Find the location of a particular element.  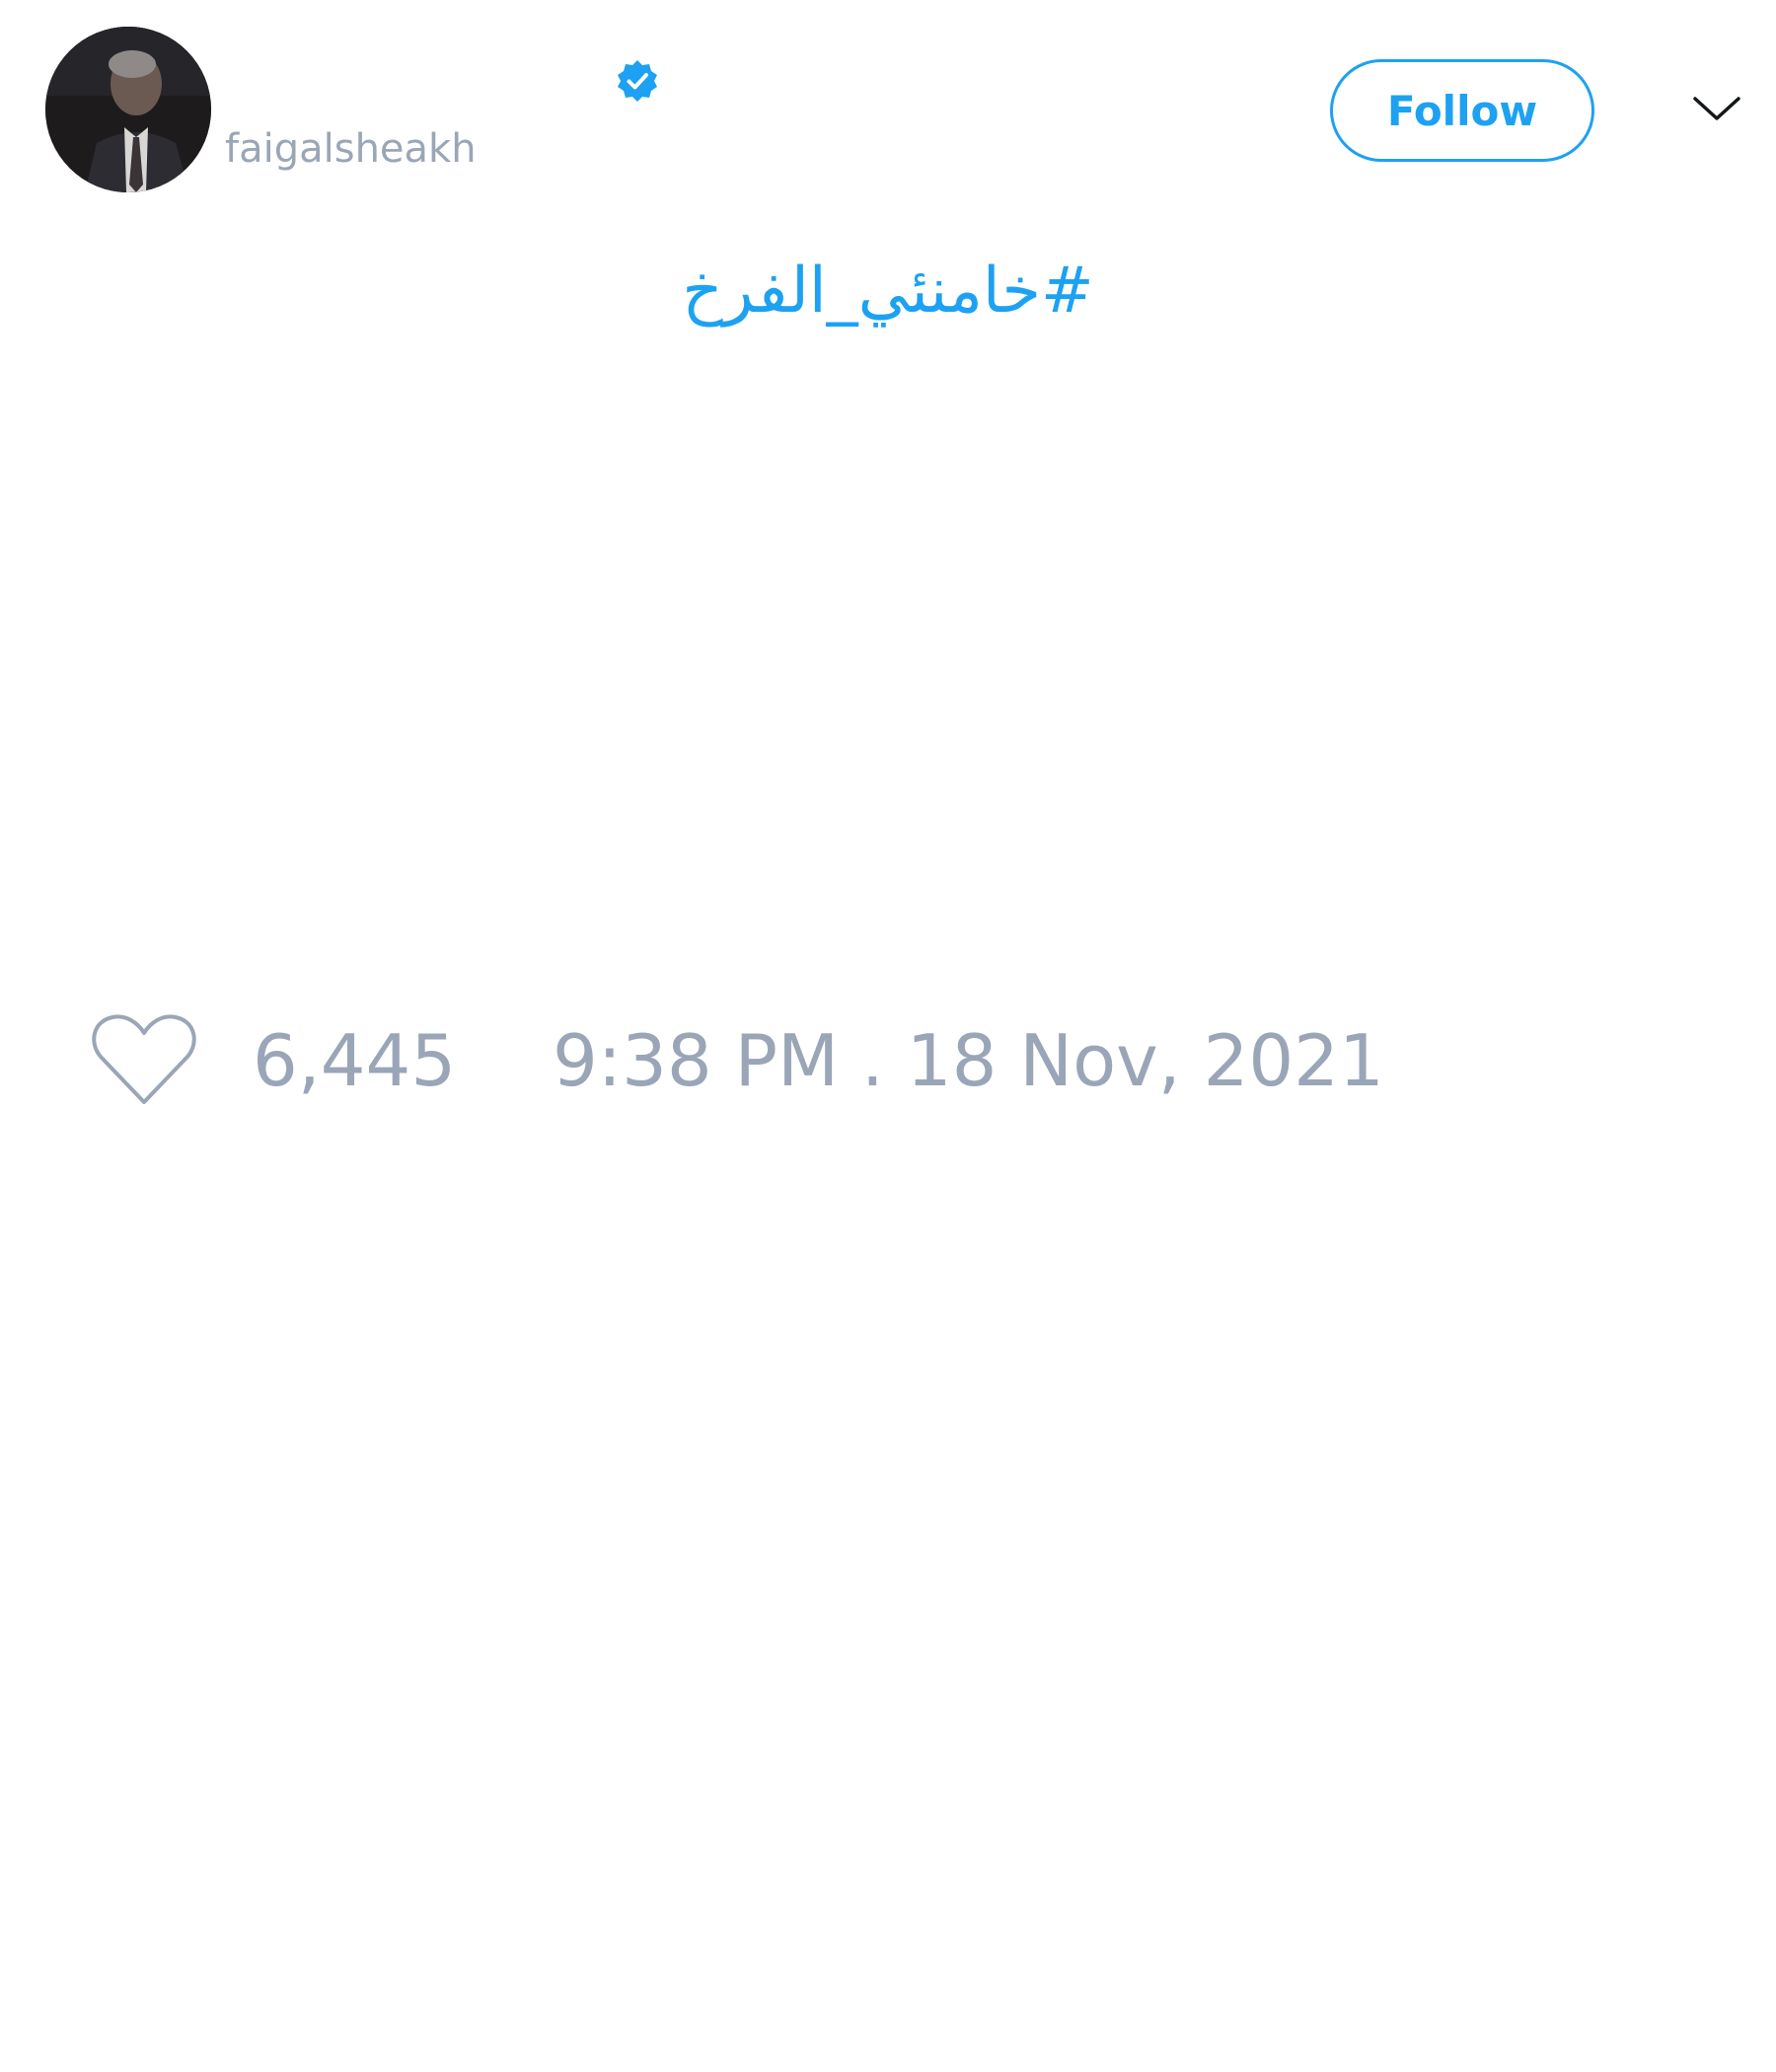

follow-button: Follow is located at coordinates (1462, 111).